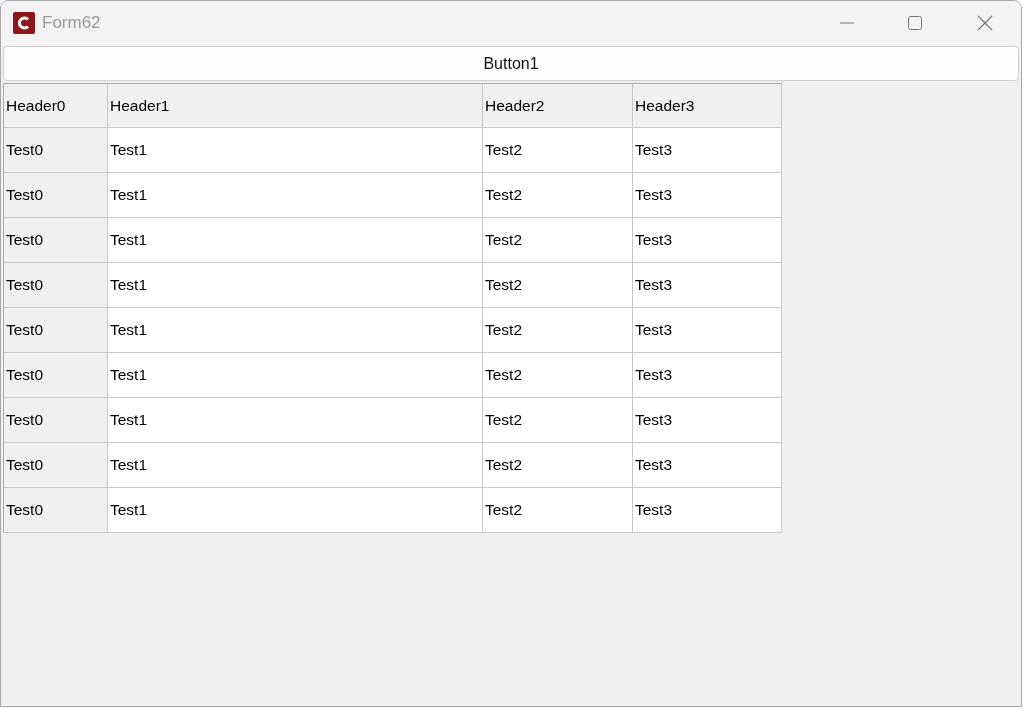 The height and width of the screenshot is (709, 1024). Describe the element at coordinates (985, 23) in the screenshot. I see `close-icon` at that location.